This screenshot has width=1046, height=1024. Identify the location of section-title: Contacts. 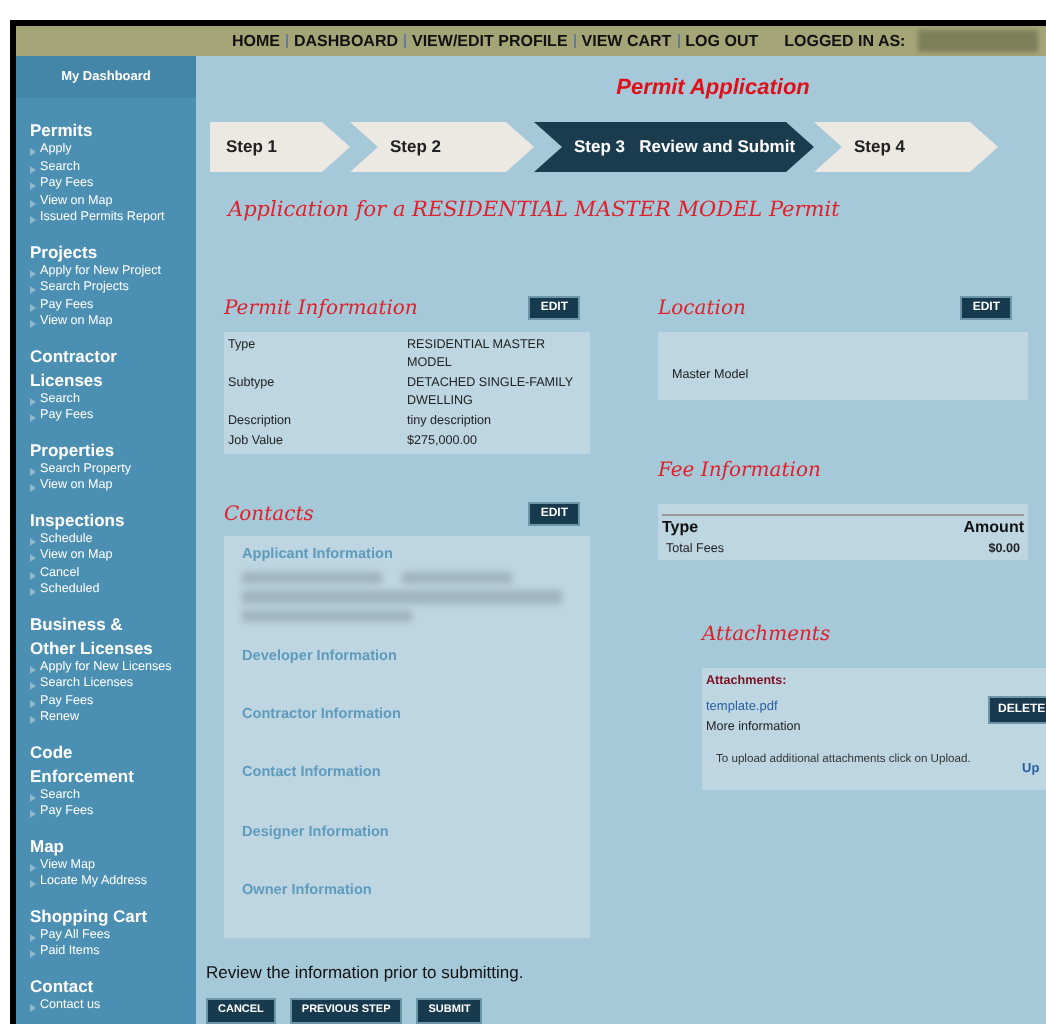
(269, 515).